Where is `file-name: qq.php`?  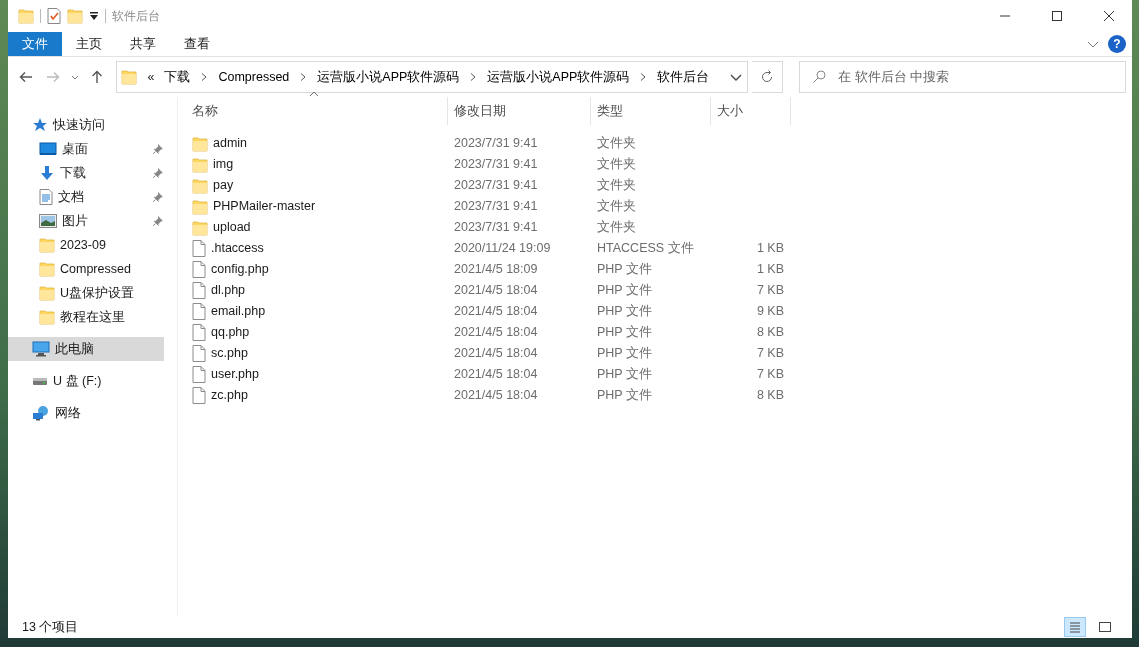 file-name: qq.php is located at coordinates (230, 332).